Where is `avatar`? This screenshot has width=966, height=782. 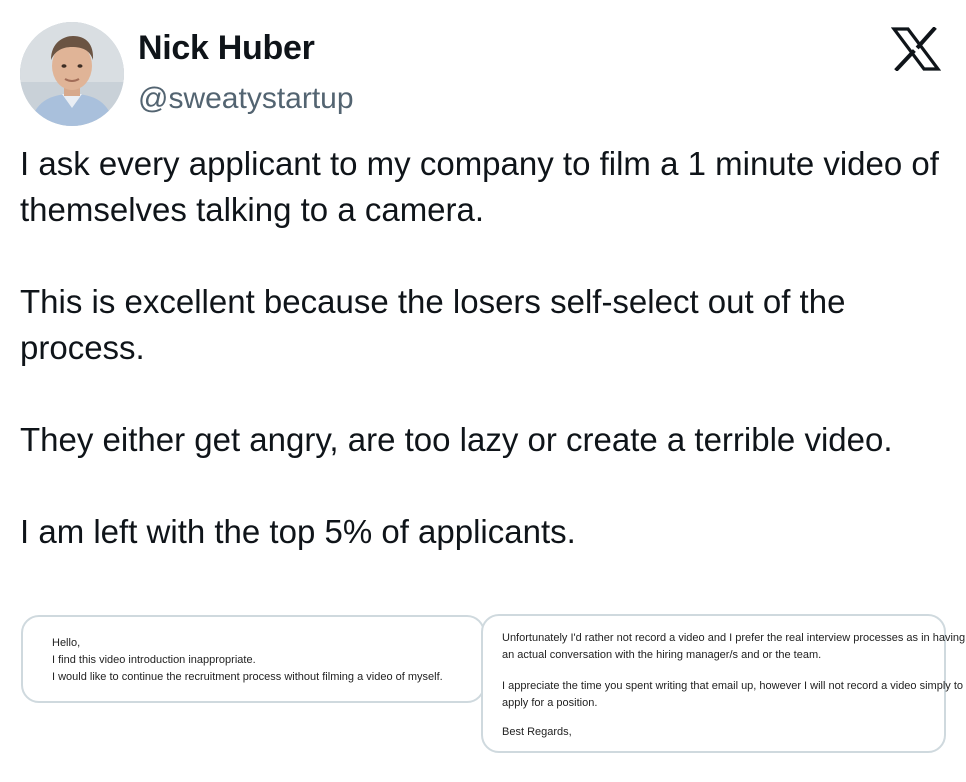
avatar is located at coordinates (72, 74).